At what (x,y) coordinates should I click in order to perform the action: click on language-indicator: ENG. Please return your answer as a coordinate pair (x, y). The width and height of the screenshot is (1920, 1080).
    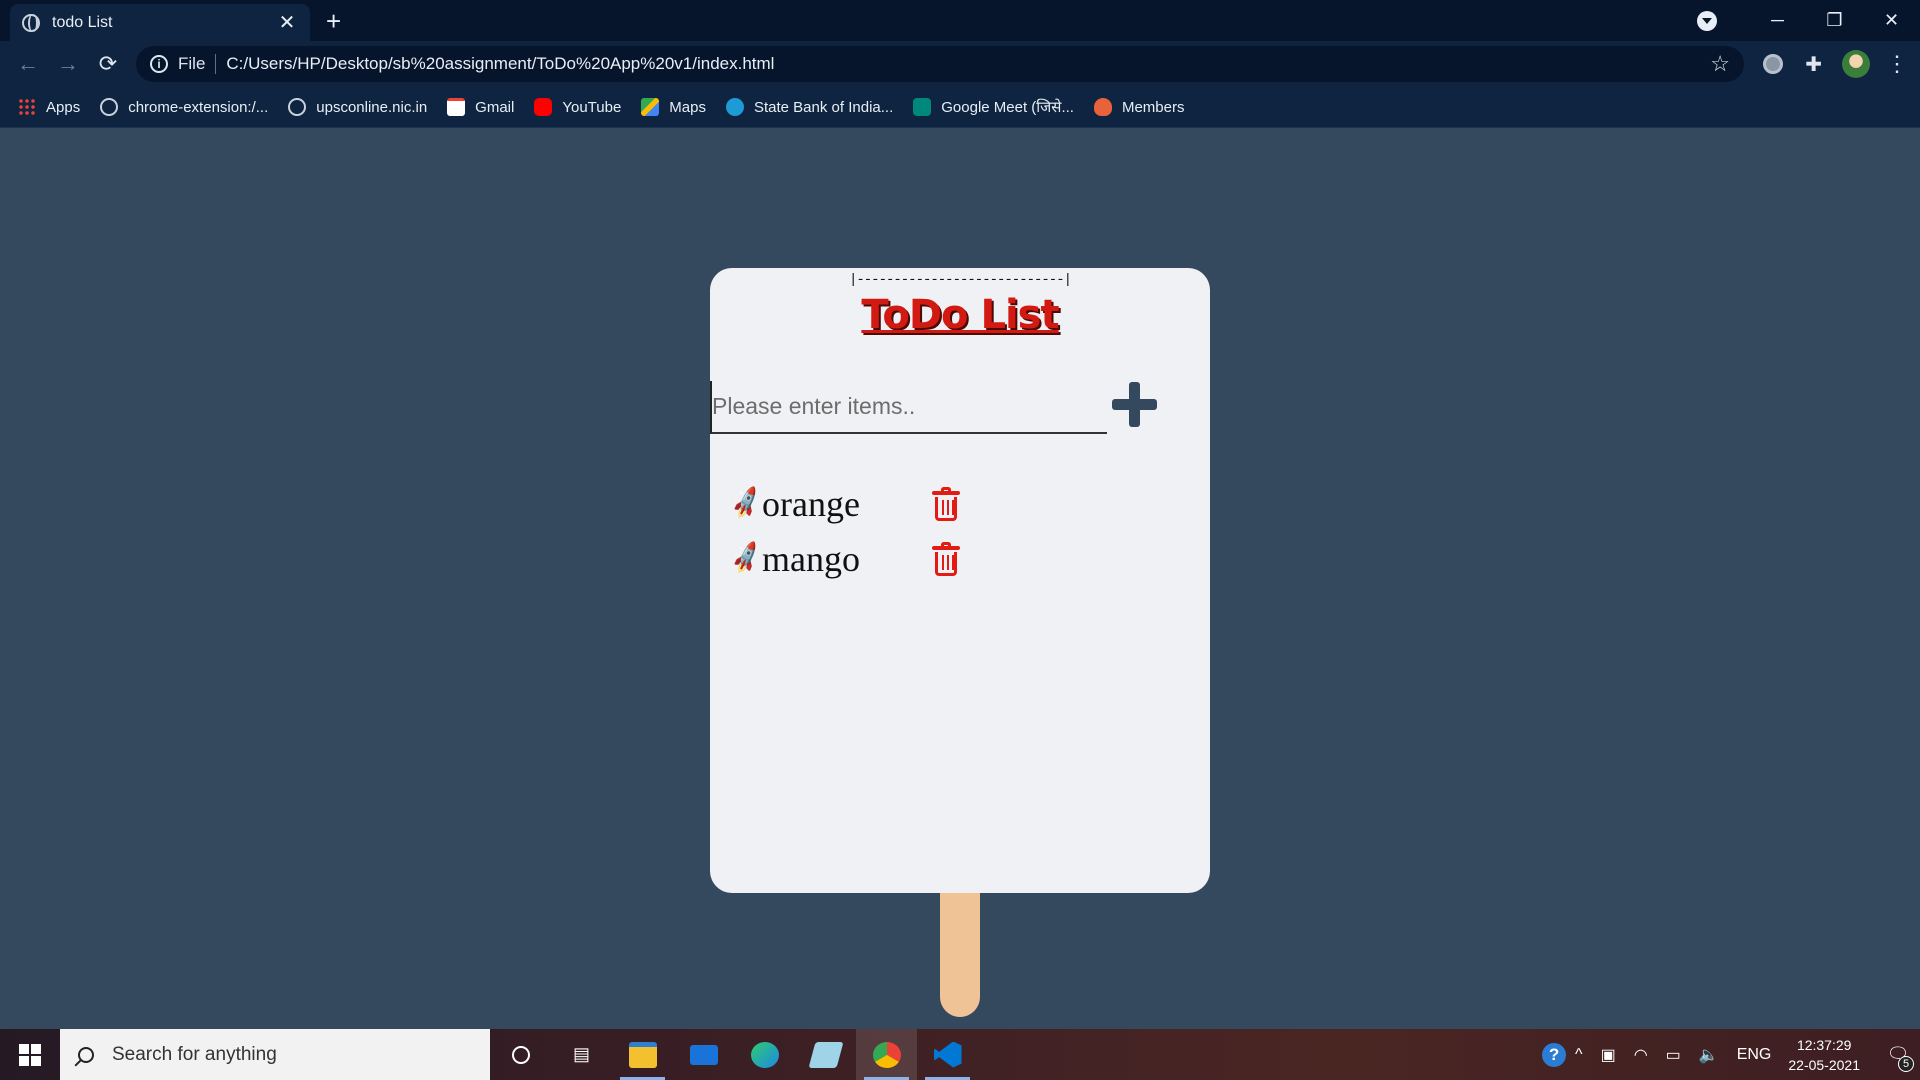
    Looking at the image, I should click on (1754, 1055).